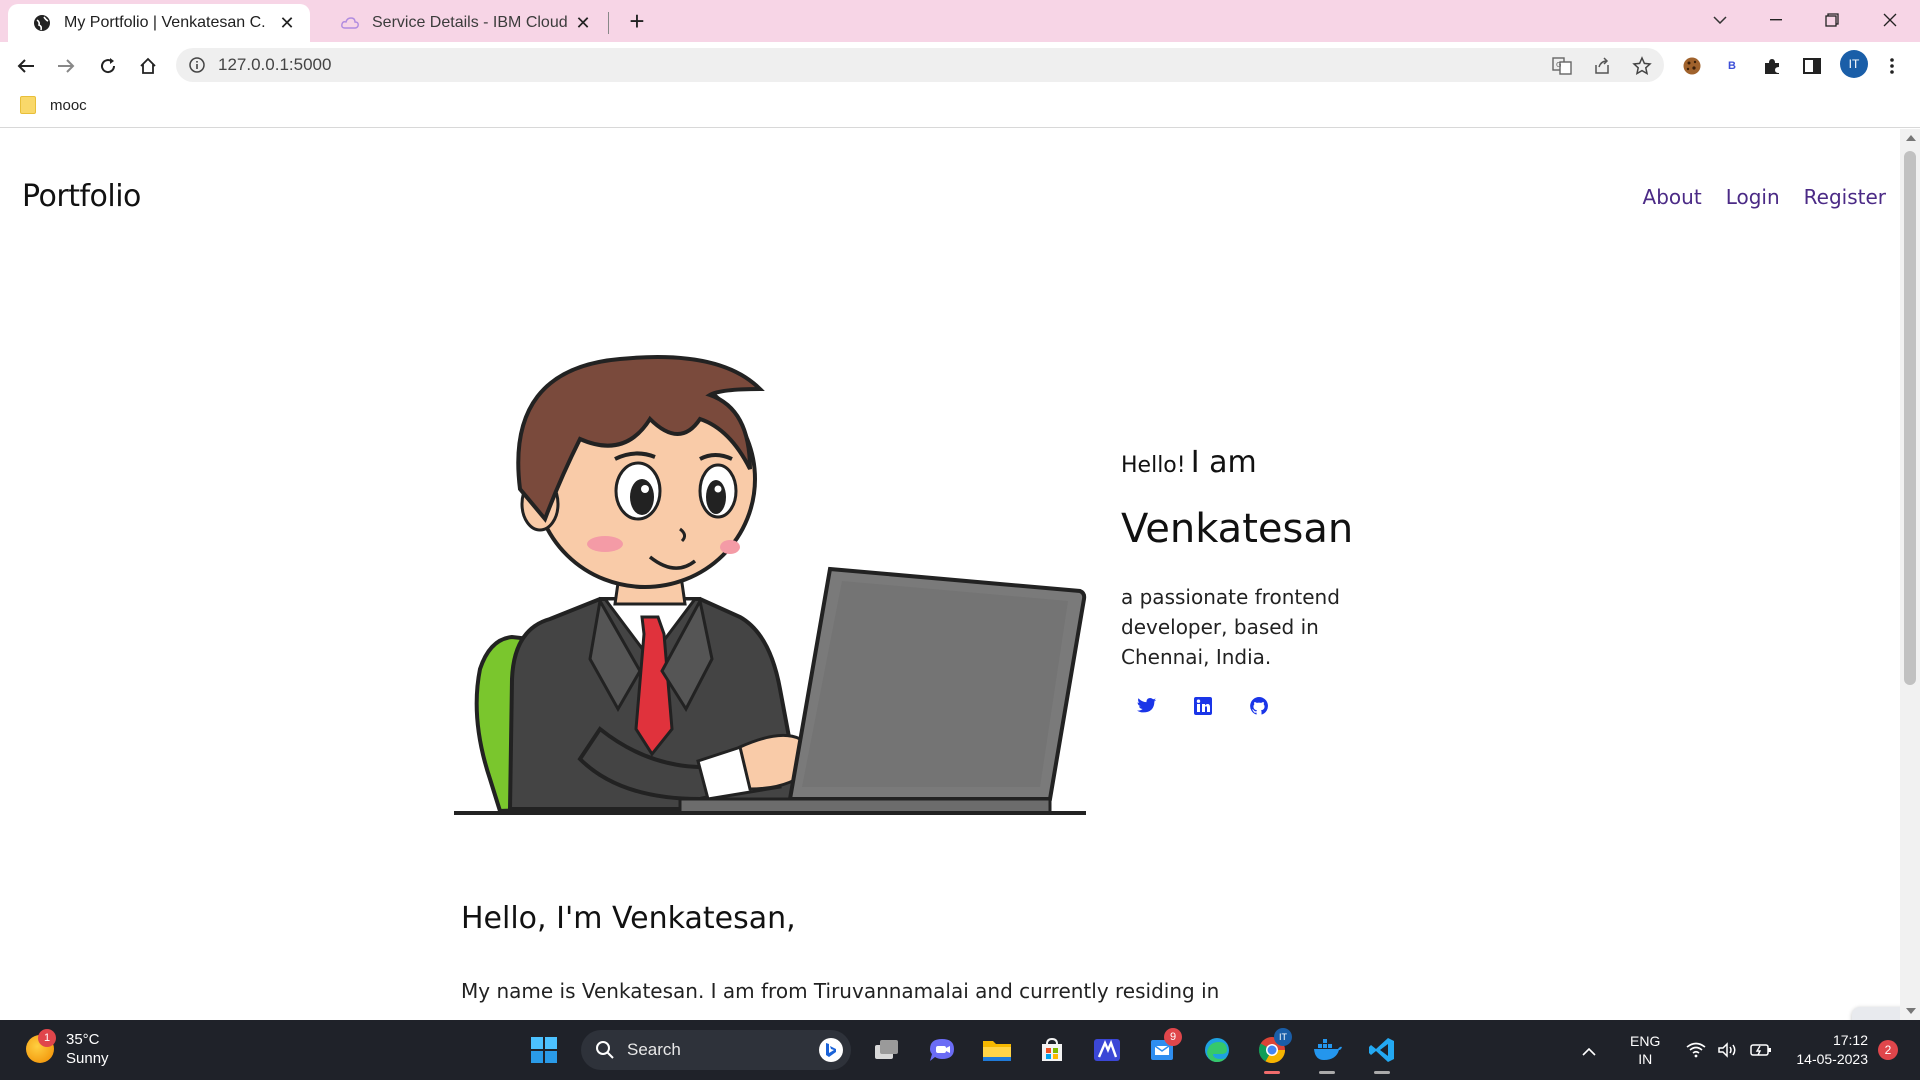  I want to click on scroll-down-arrow-icon, so click(1911, 1011).